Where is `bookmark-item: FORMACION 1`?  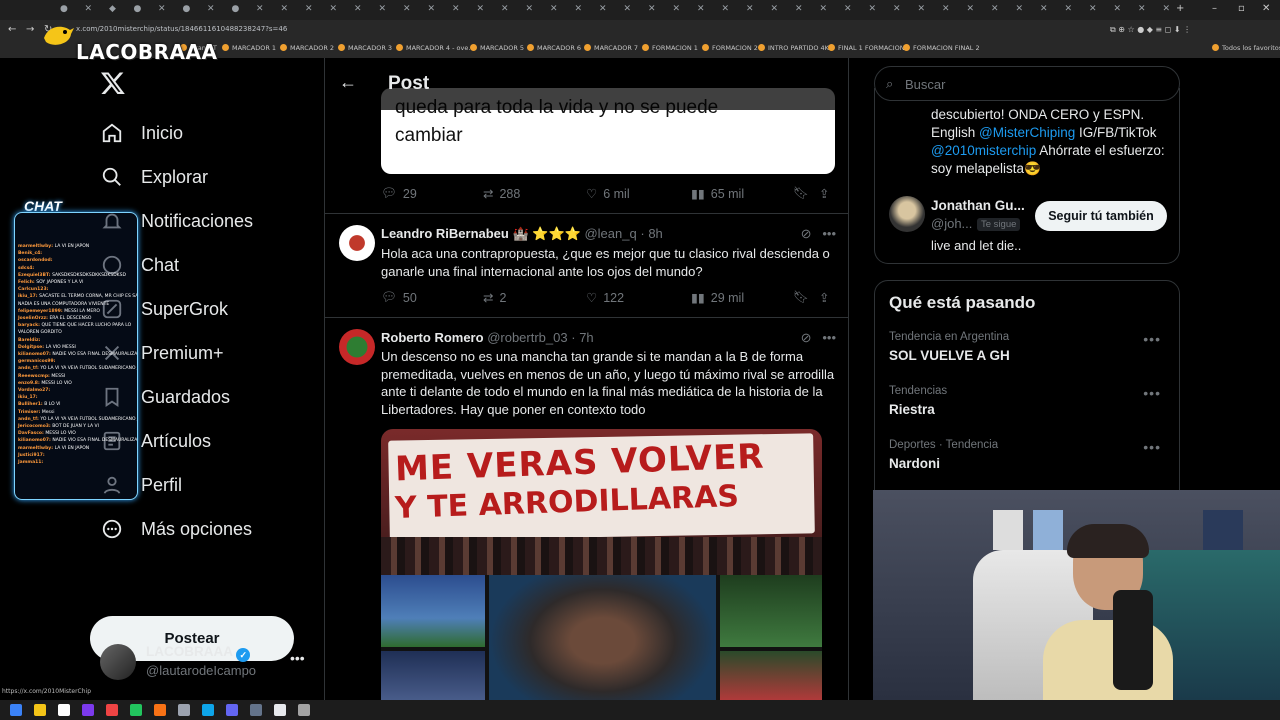 bookmark-item: FORMACION 1 is located at coordinates (670, 48).